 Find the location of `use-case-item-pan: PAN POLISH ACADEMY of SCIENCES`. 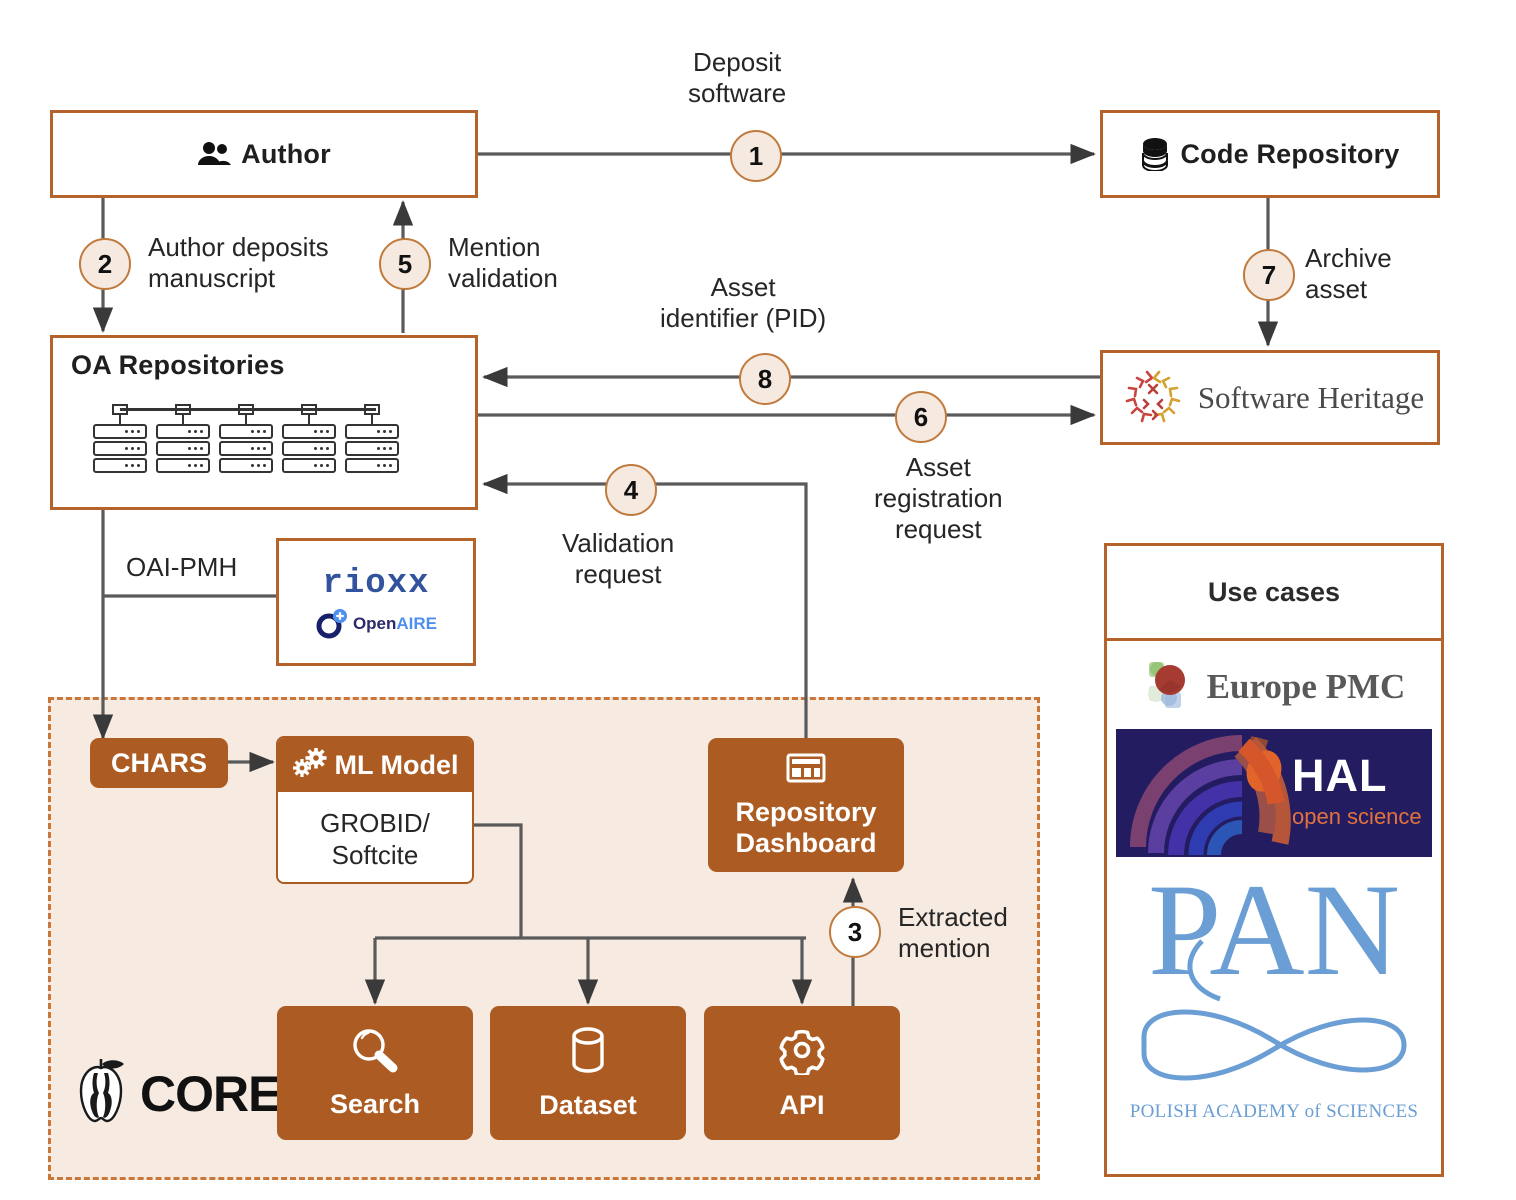

use-case-item-pan: PAN POLISH ACADEMY of SCIENCES is located at coordinates (1274, 999).